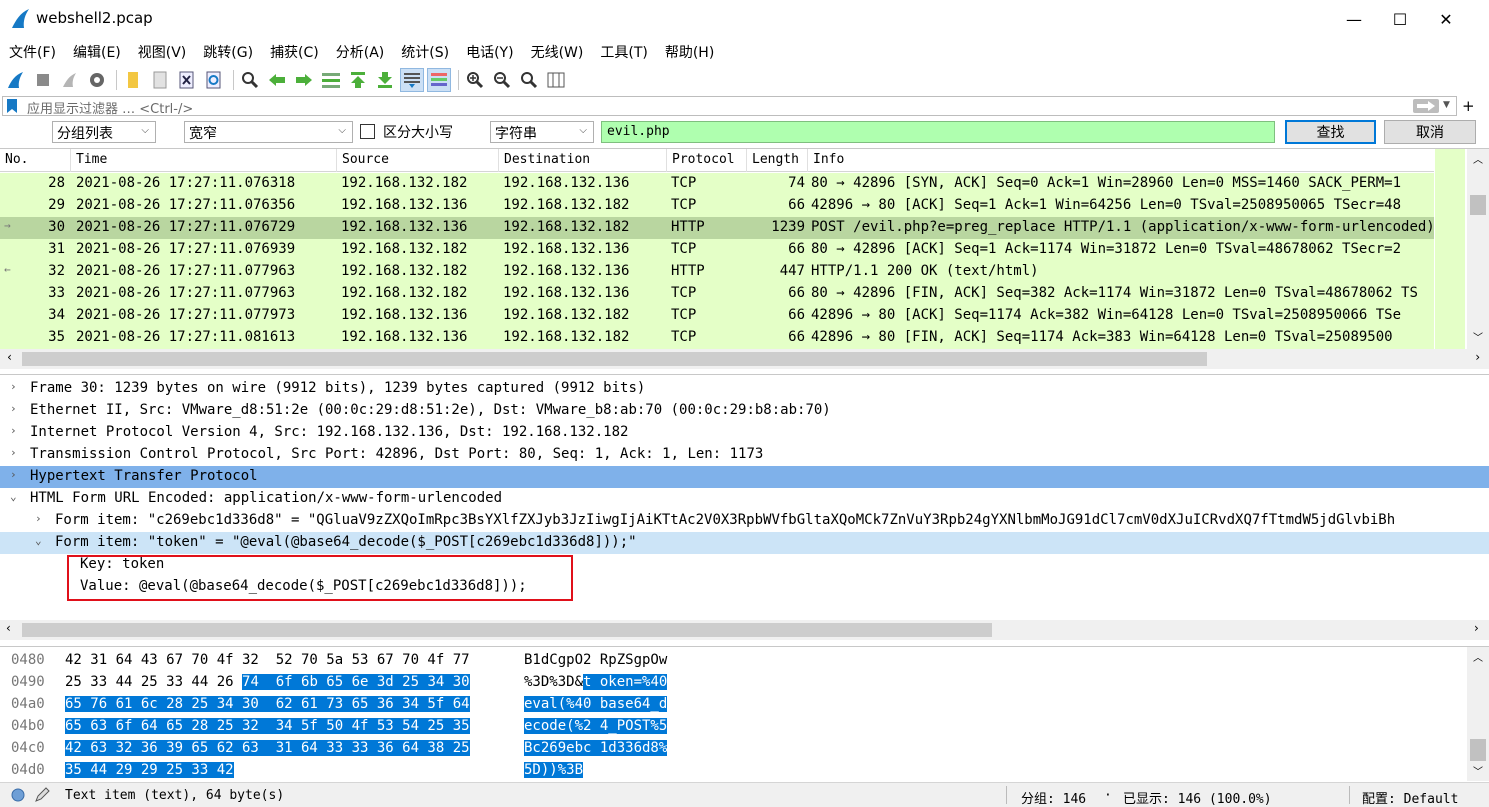 The image size is (1489, 807). Describe the element at coordinates (1330, 132) in the screenshot. I see `find-button: 查找` at that location.